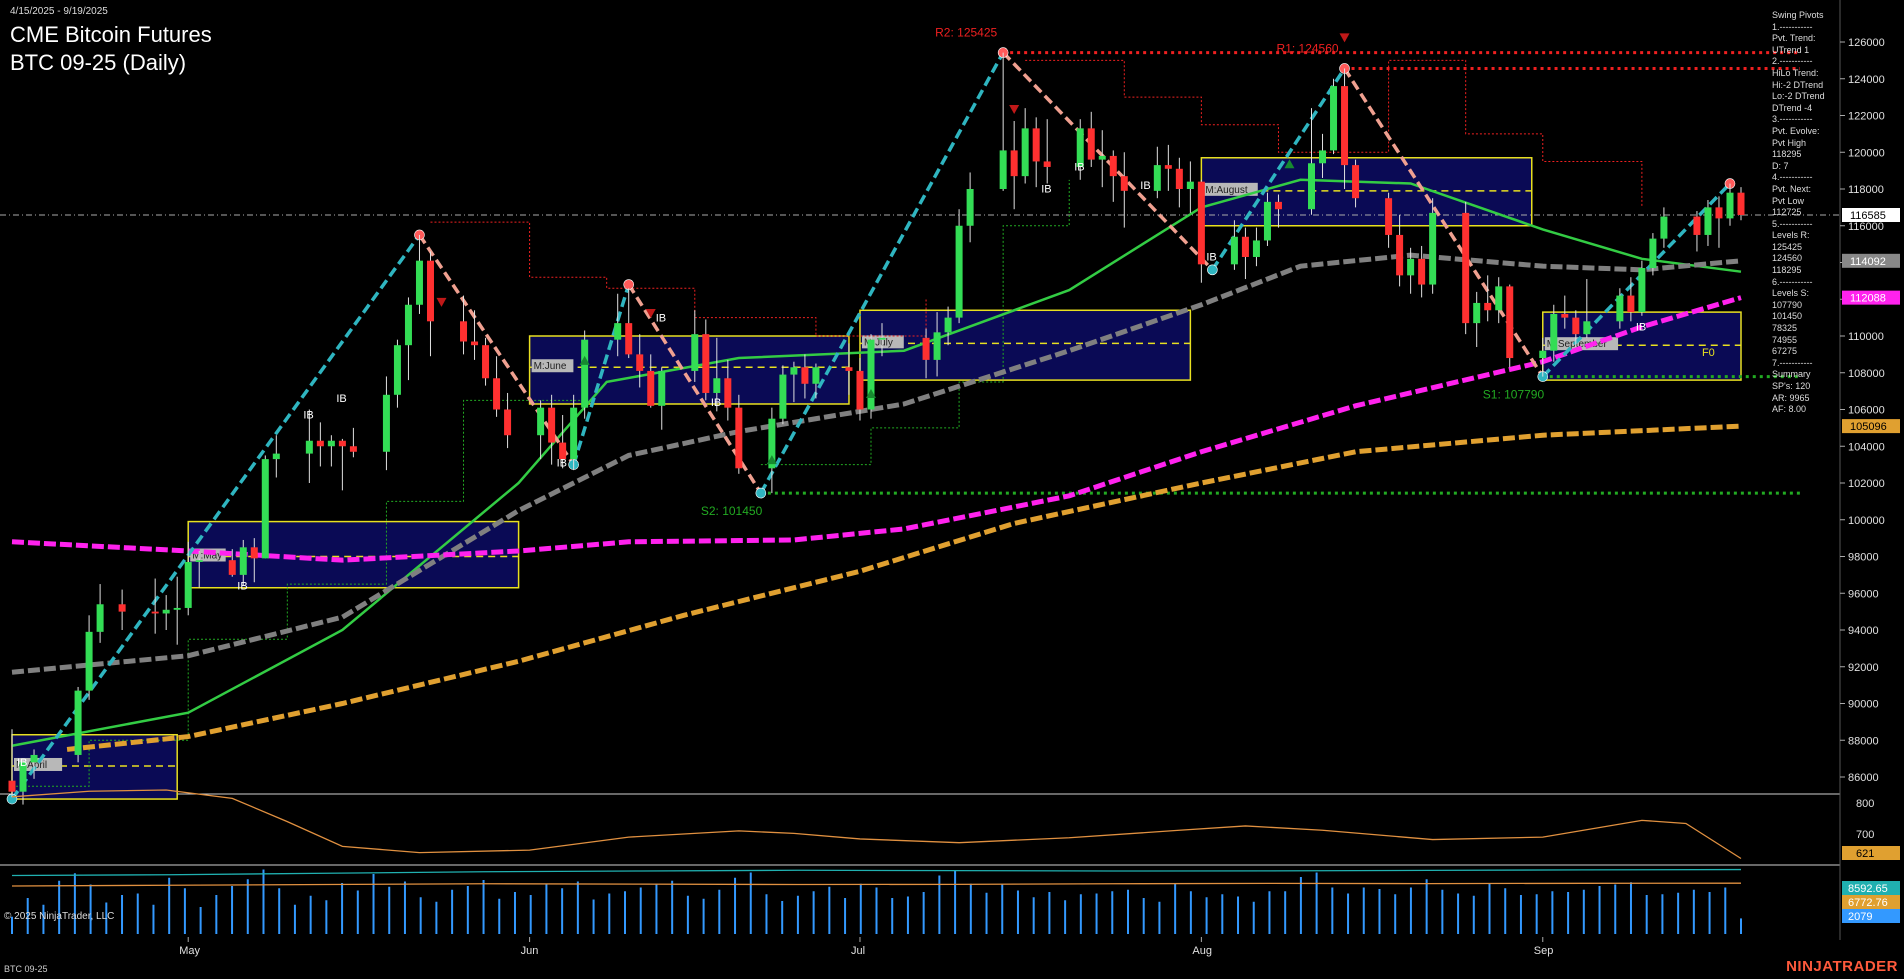 The height and width of the screenshot is (979, 1904). I want to click on time-tick-label: Aug, so click(1202, 951).